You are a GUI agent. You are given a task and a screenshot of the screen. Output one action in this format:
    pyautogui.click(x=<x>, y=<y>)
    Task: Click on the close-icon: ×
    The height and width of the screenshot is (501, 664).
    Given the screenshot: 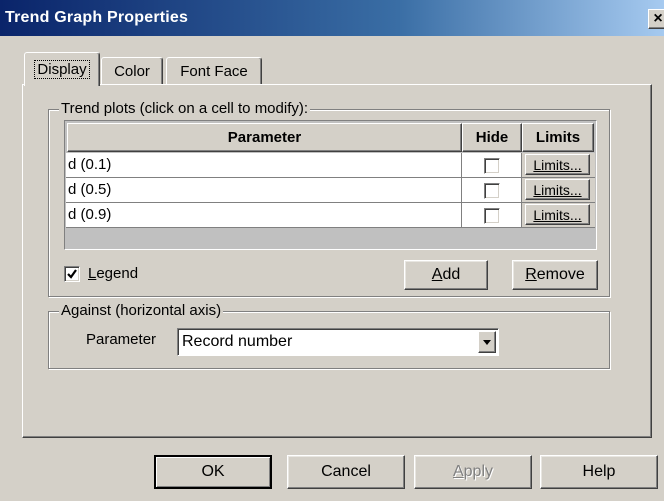 What is the action you would take?
    pyautogui.click(x=656, y=19)
    